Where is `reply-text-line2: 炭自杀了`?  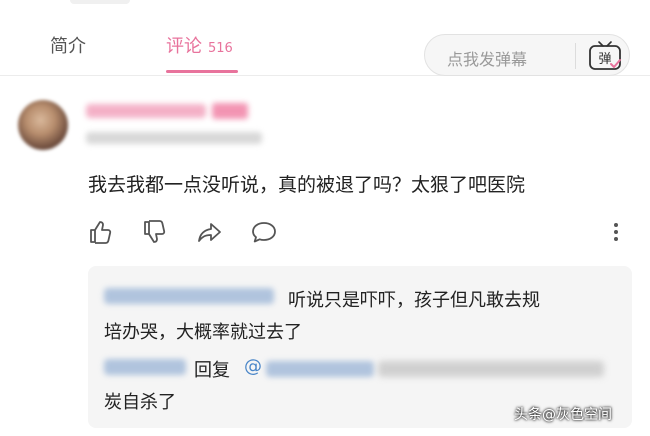
reply-text-line2: 炭自杀了 is located at coordinates (140, 402).